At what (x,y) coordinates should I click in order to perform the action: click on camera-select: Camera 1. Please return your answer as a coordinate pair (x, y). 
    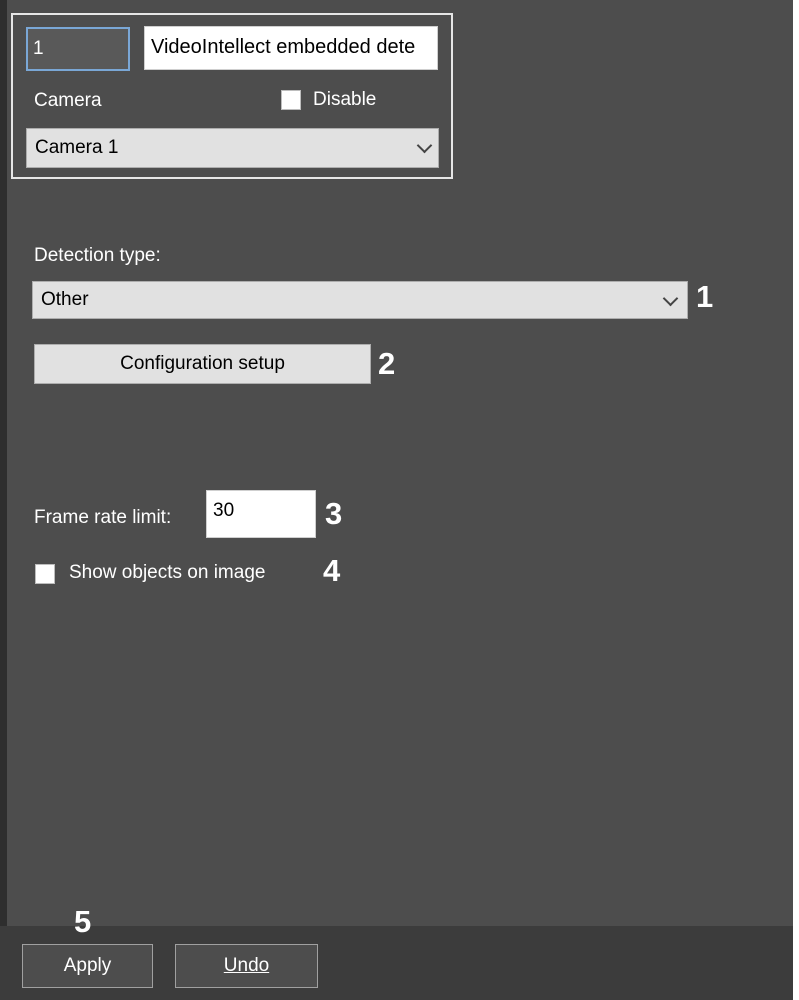
    Looking at the image, I should click on (232, 148).